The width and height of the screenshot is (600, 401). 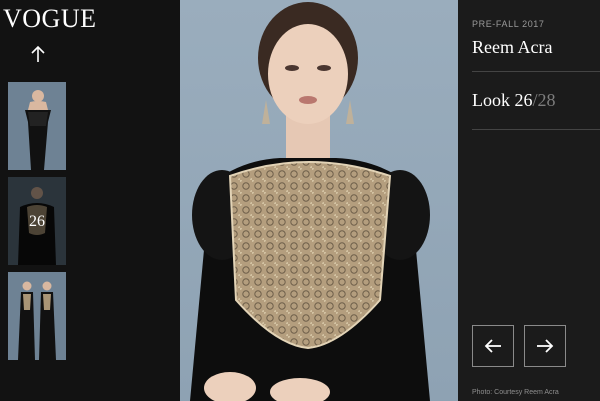 I want to click on next-look-button, so click(x=545, y=346).